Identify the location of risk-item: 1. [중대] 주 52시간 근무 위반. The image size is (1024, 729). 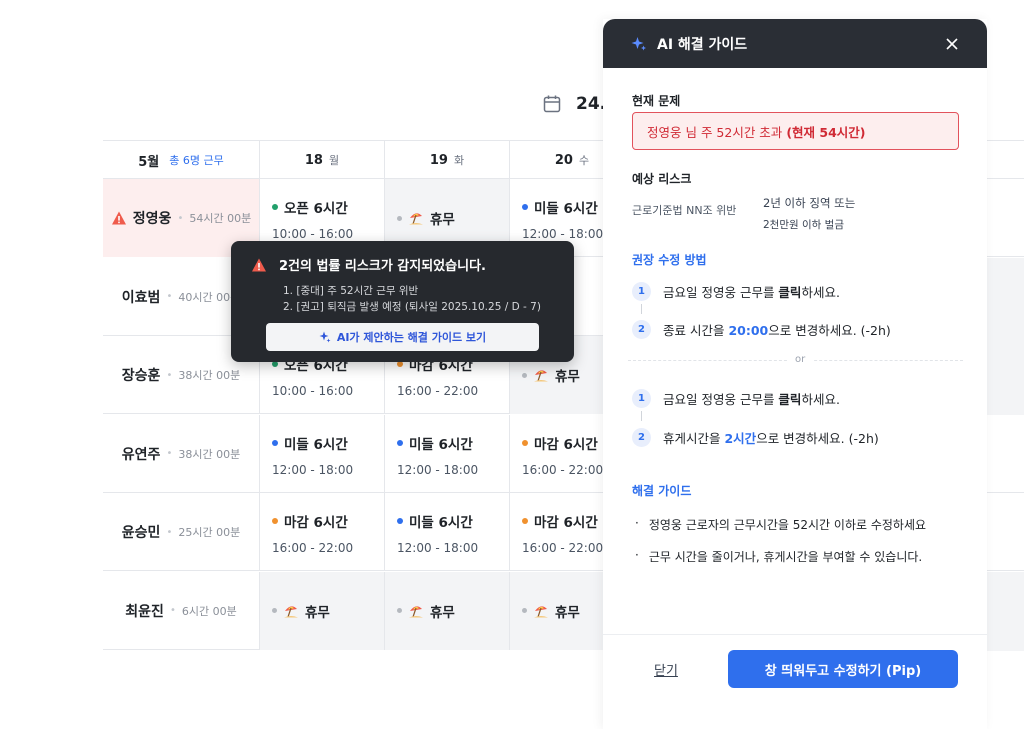
(351, 291).